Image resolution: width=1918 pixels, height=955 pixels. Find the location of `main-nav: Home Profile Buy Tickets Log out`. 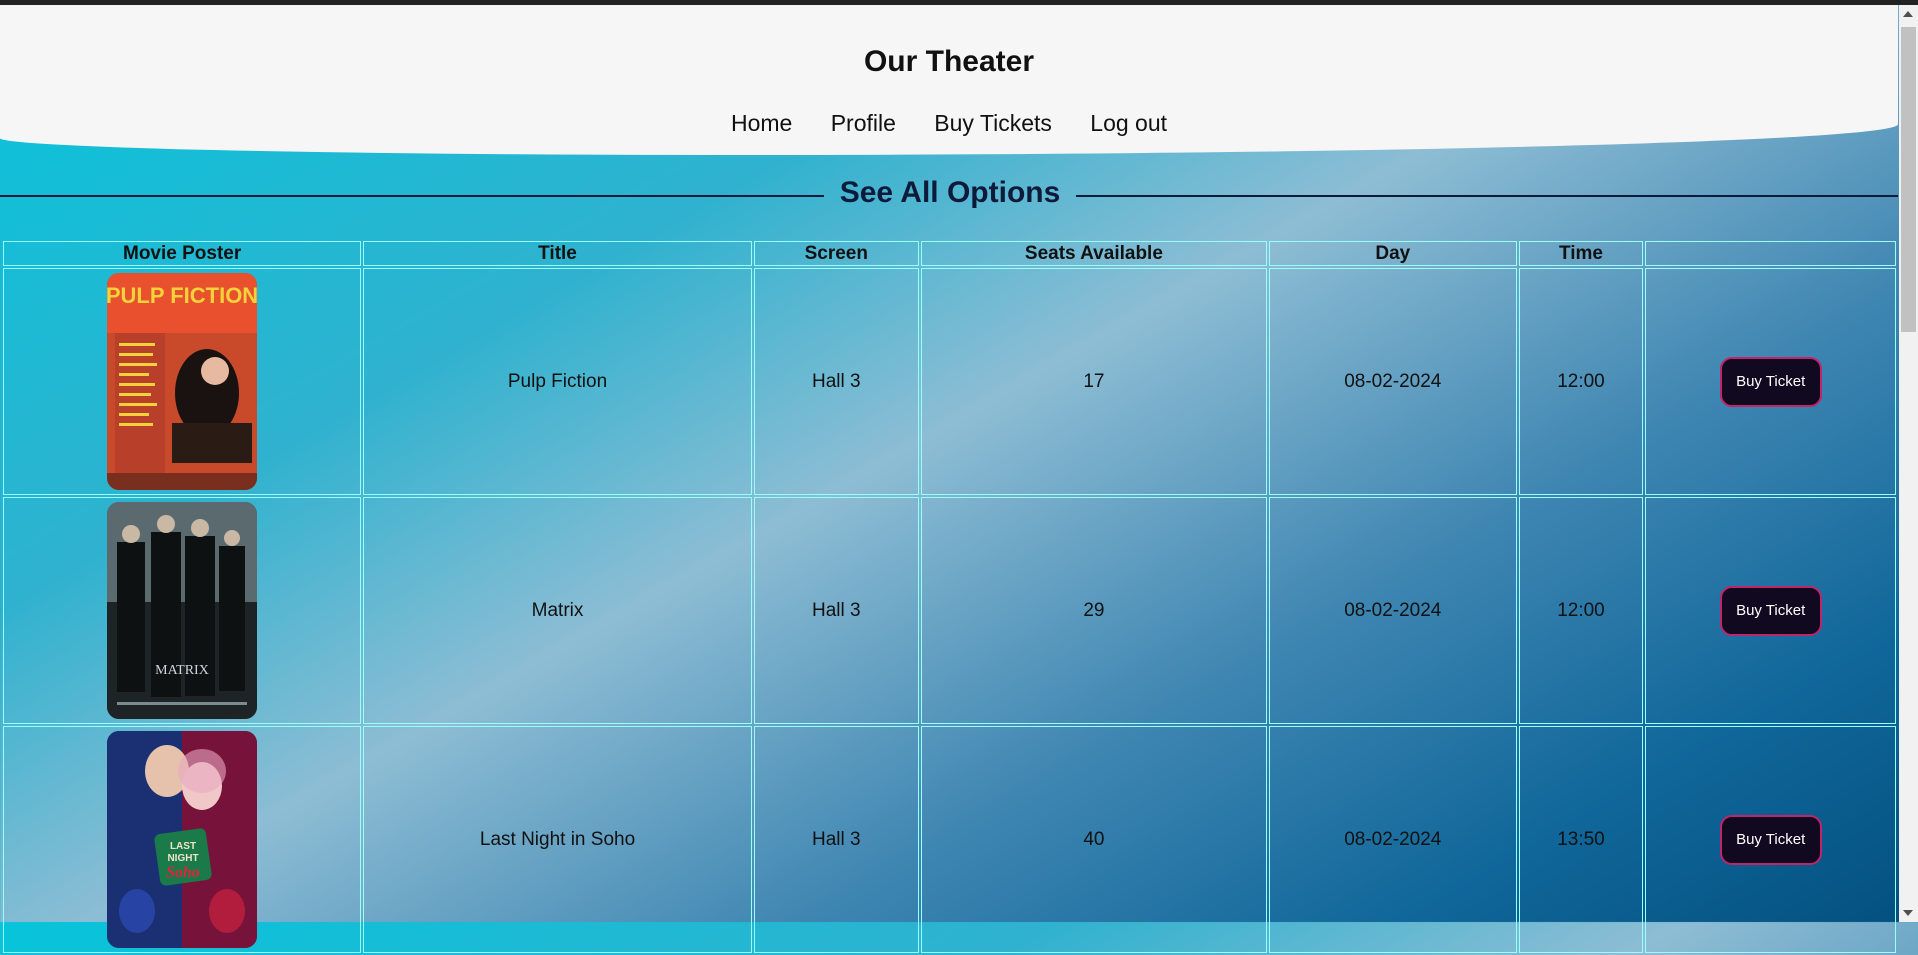

main-nav: Home Profile Buy Tickets Log out is located at coordinates (949, 123).